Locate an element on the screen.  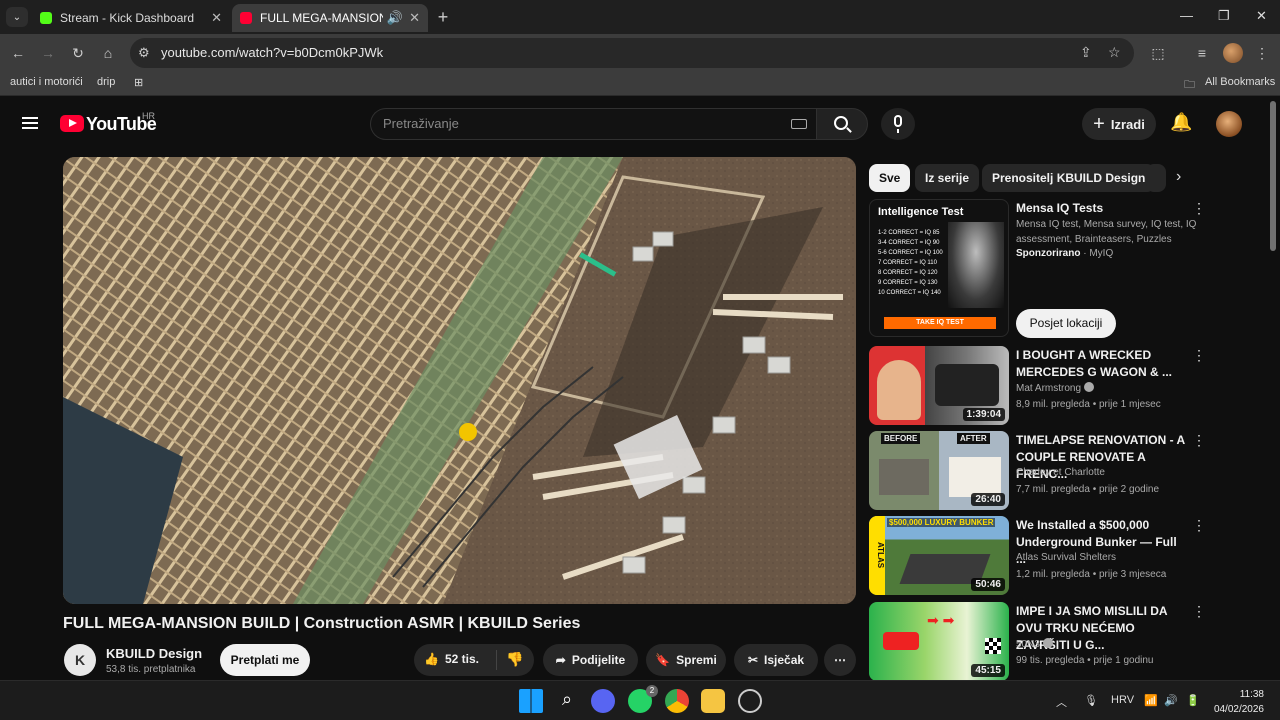
hamburger-menu-icon is located at coordinates (30, 123).